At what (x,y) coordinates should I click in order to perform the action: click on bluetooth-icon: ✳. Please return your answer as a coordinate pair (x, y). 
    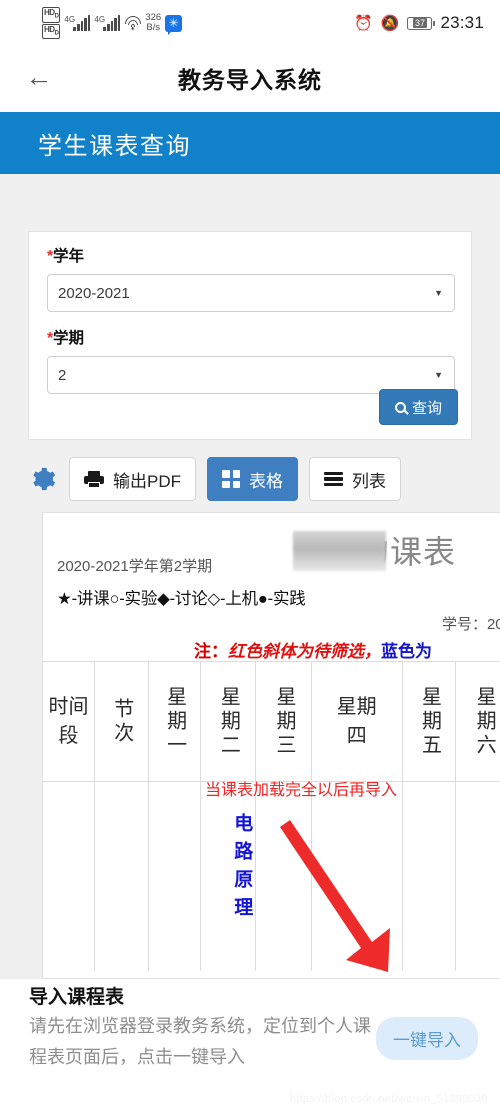
    Looking at the image, I should click on (174, 24).